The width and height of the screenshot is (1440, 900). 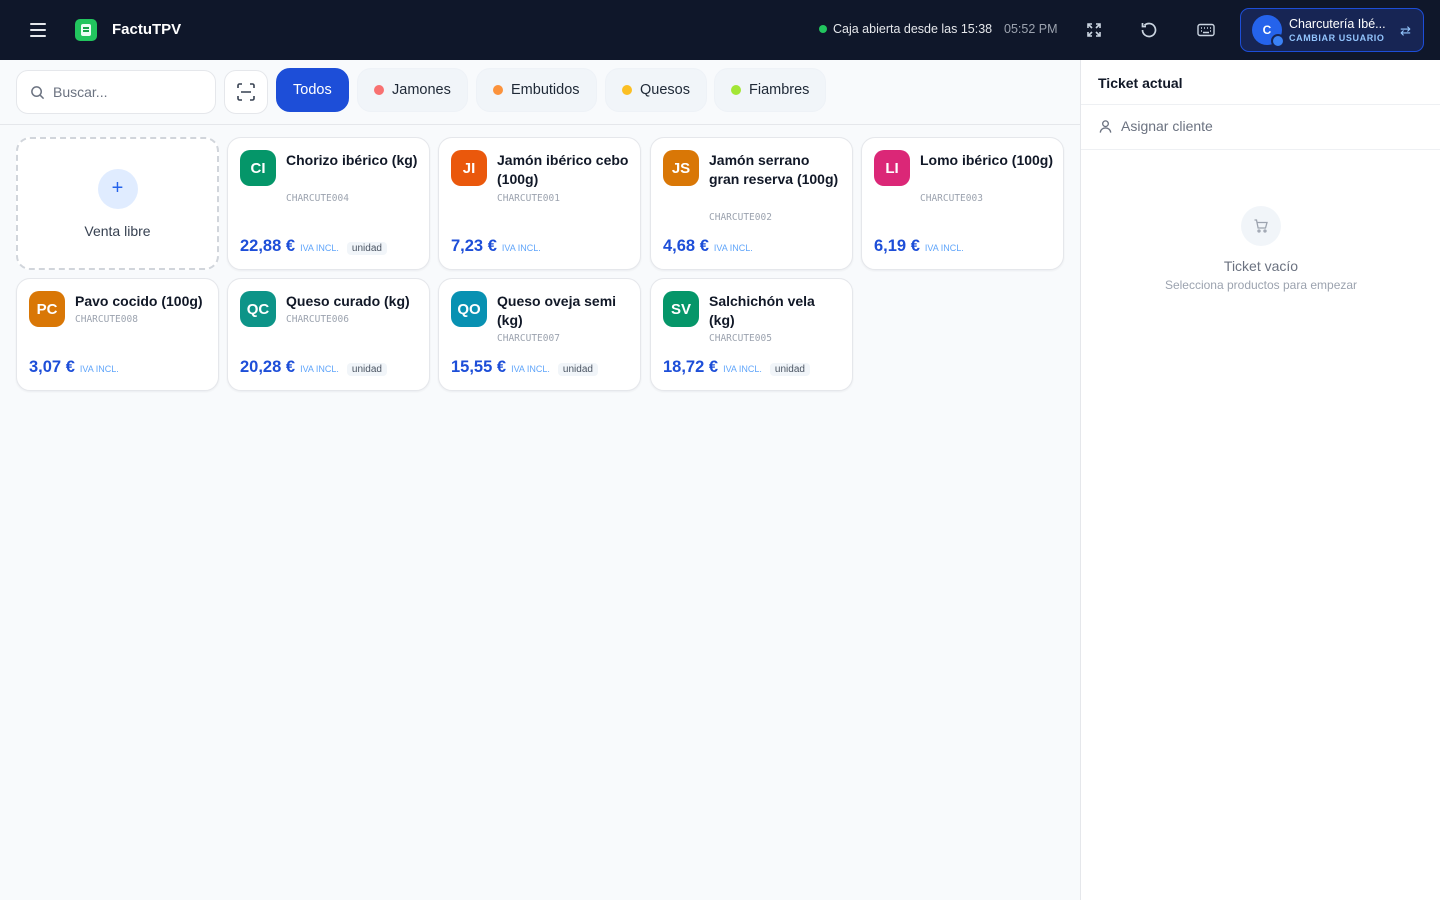 What do you see at coordinates (1094, 30) in the screenshot?
I see `fullscreen-icon` at bounding box center [1094, 30].